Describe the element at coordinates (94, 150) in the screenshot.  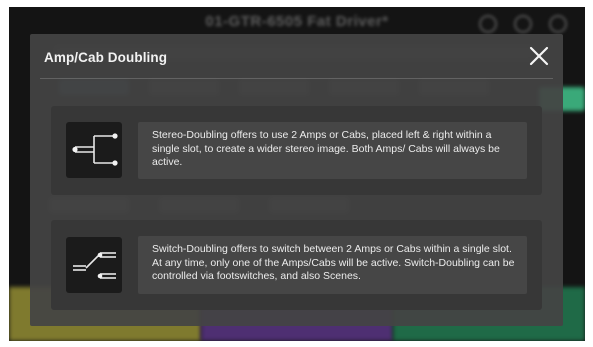
I see `stereo-doubling-icon` at that location.